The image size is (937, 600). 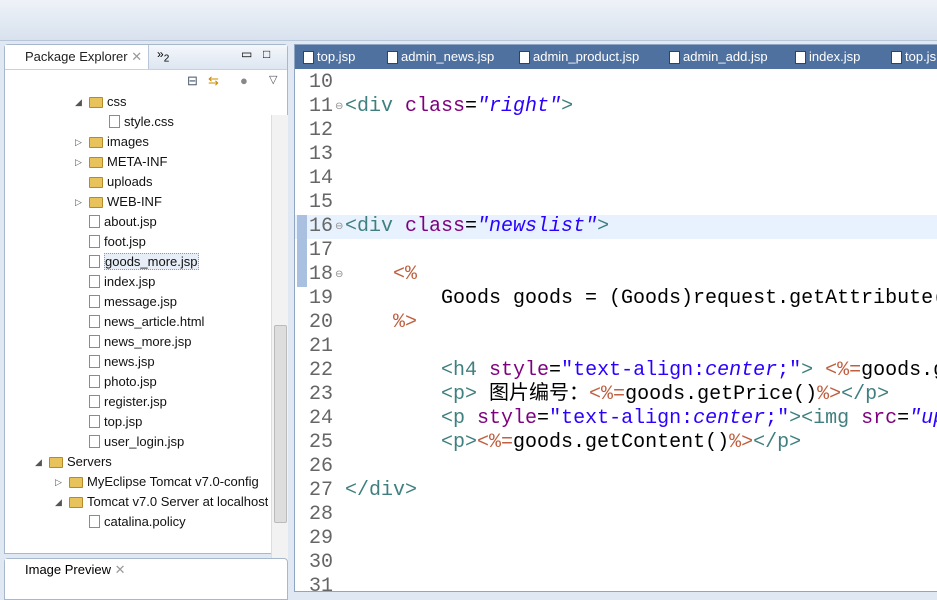 What do you see at coordinates (244, 80) in the screenshot?
I see `filter-icon: ●` at bounding box center [244, 80].